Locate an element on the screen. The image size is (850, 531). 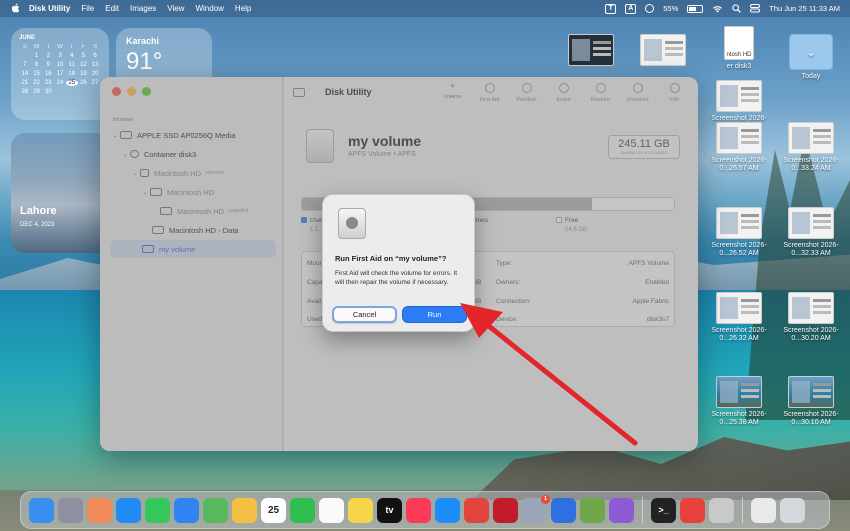
apple-icon is located at coordinates (15, 8).